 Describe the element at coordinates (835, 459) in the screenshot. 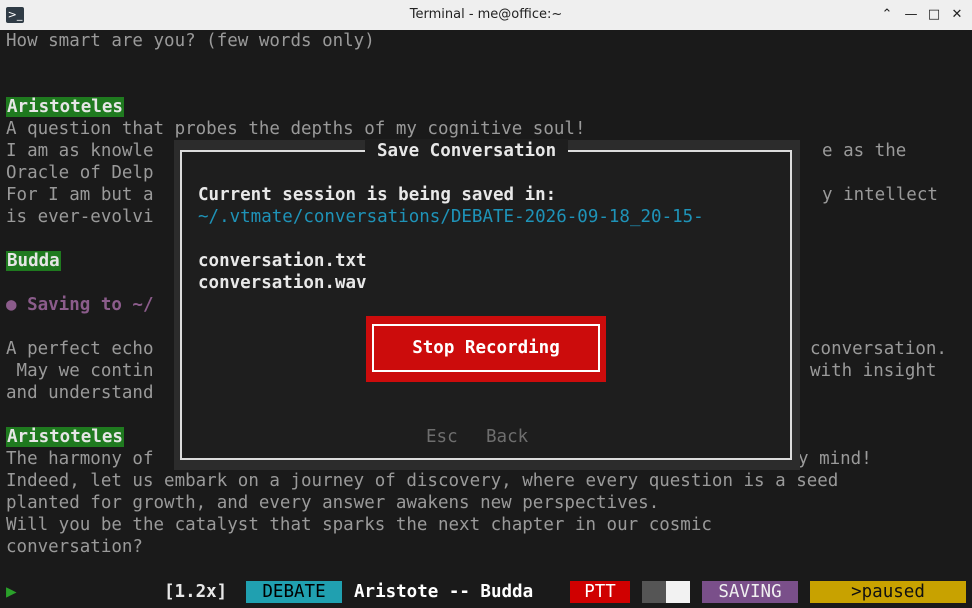

I see `message-line: y mind!` at that location.